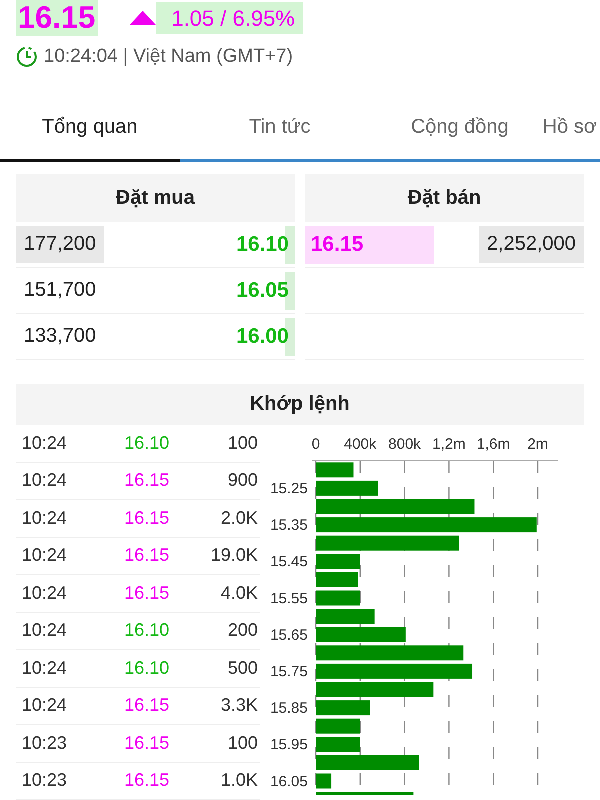 Image resolution: width=600 pixels, height=800 pixels. I want to click on axis-tick-label: 15.35, so click(289, 525).